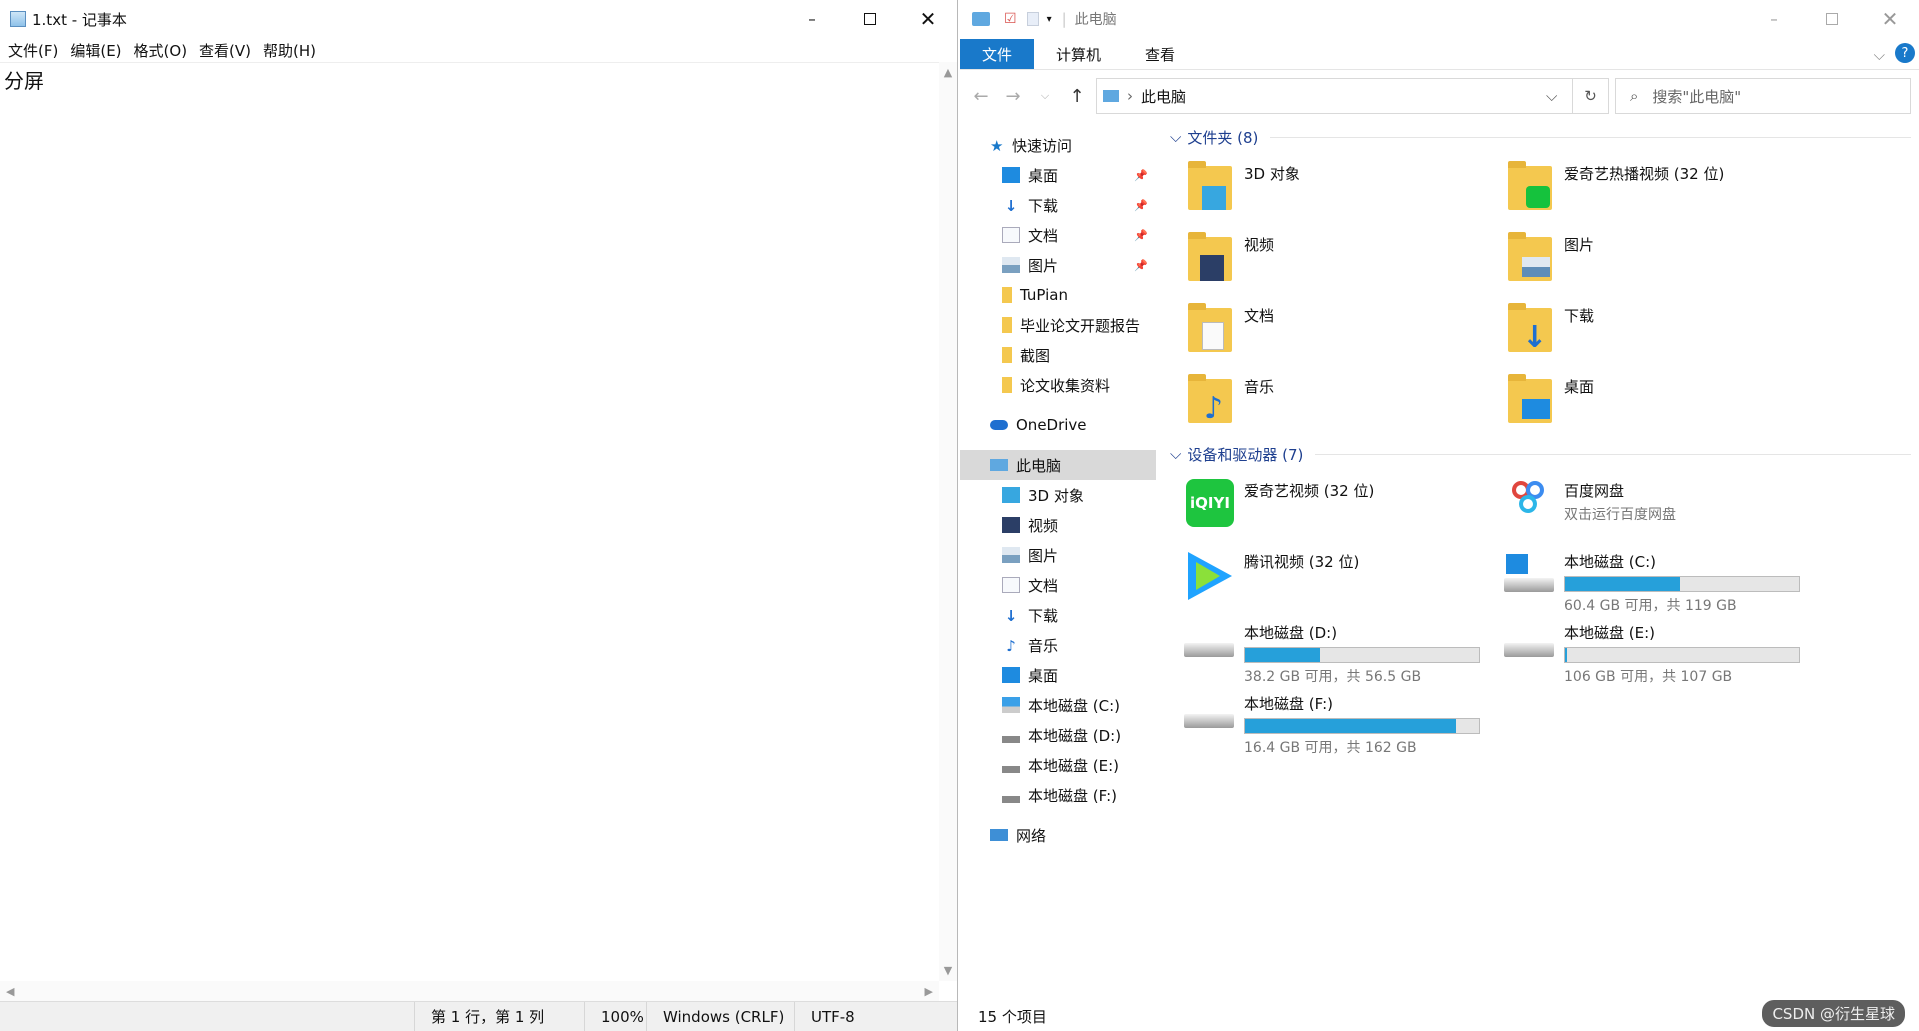 The image size is (1919, 1031). I want to click on menu-edit: 编辑(E), so click(95, 50).